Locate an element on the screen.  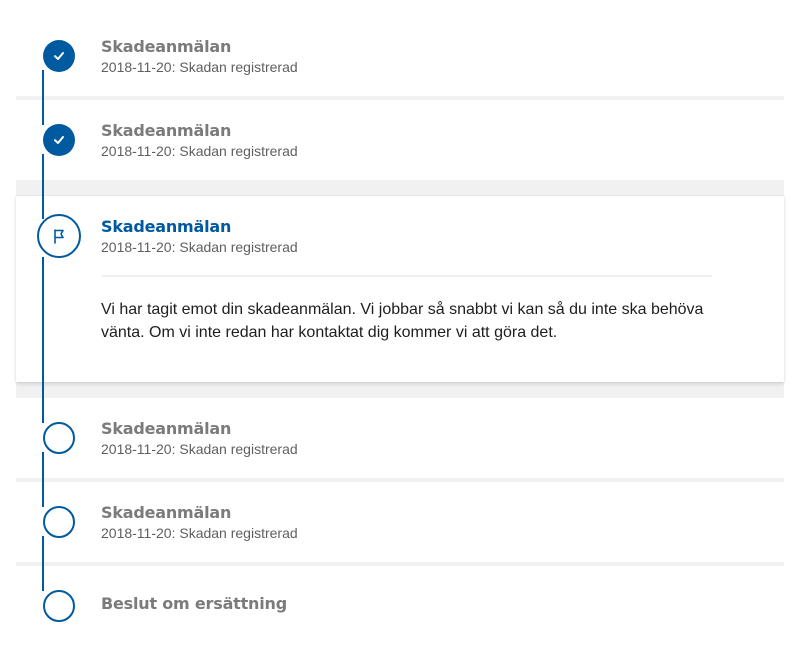
step-title: Beslut om ersättning is located at coordinates (194, 603).